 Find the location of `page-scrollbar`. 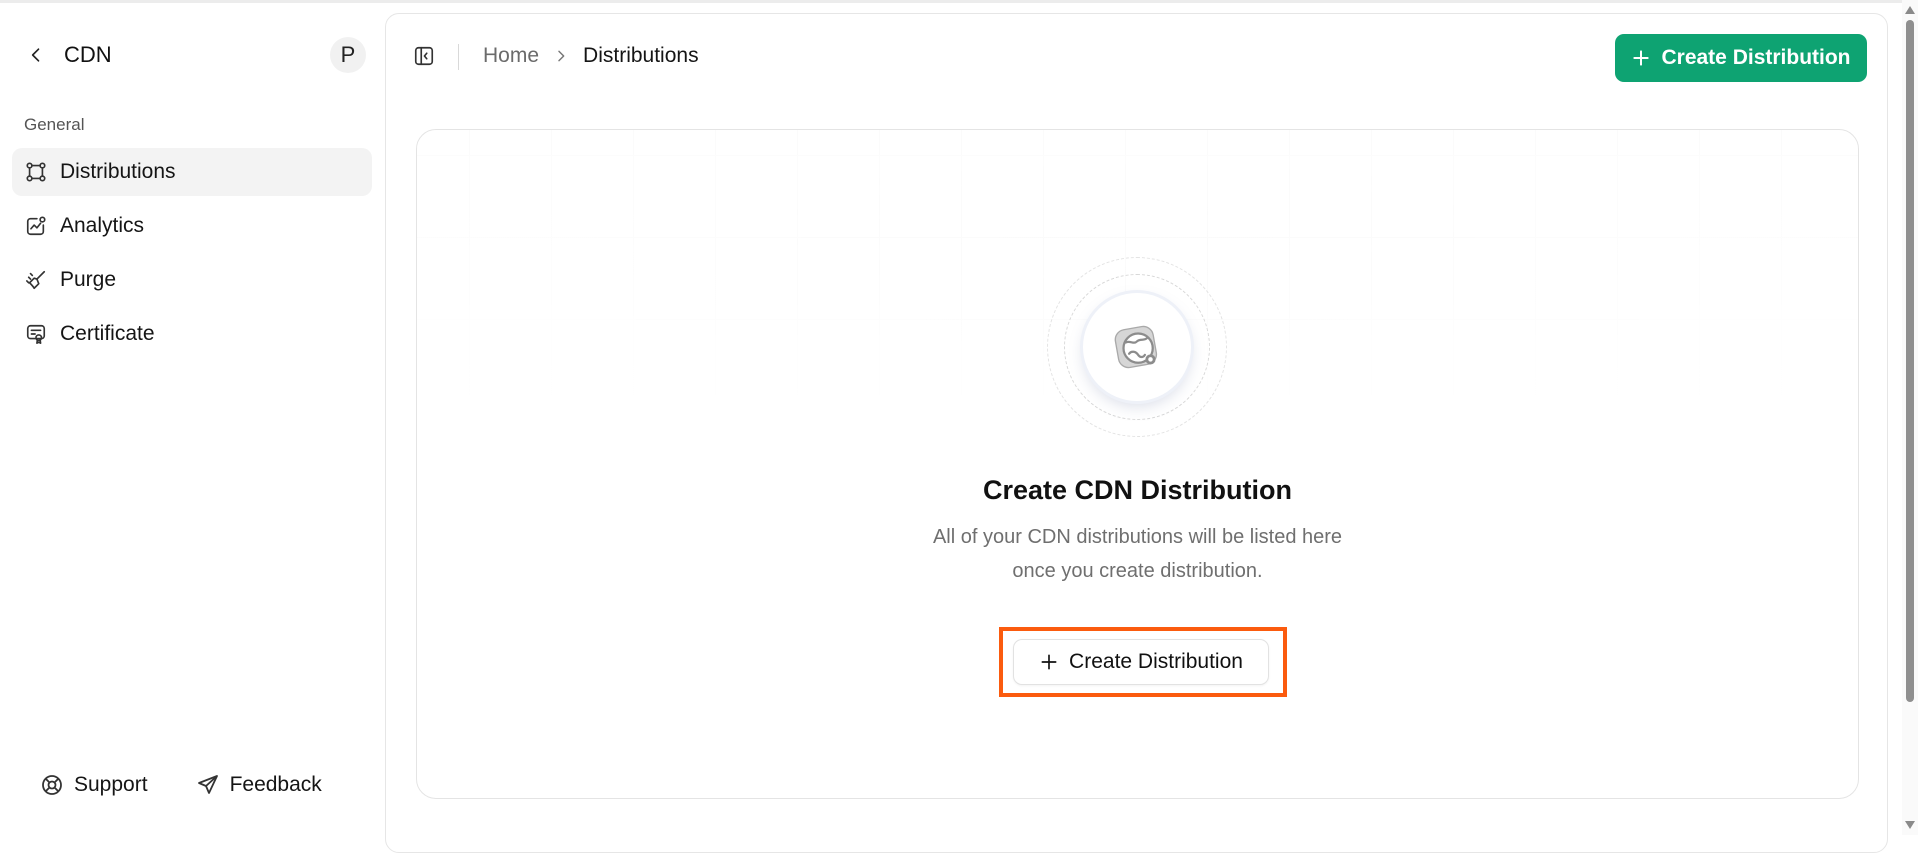

page-scrollbar is located at coordinates (1910, 417).